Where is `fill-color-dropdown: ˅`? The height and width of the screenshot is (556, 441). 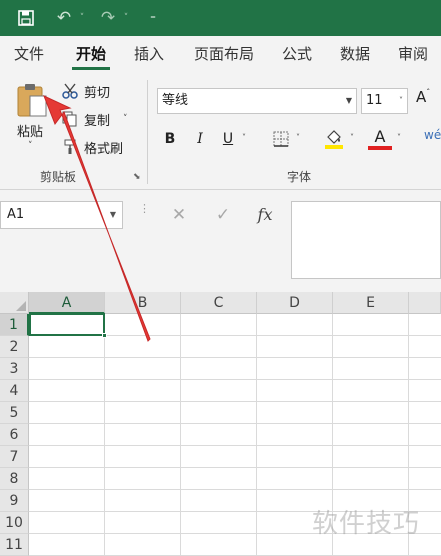 fill-color-dropdown: ˅ is located at coordinates (352, 137).